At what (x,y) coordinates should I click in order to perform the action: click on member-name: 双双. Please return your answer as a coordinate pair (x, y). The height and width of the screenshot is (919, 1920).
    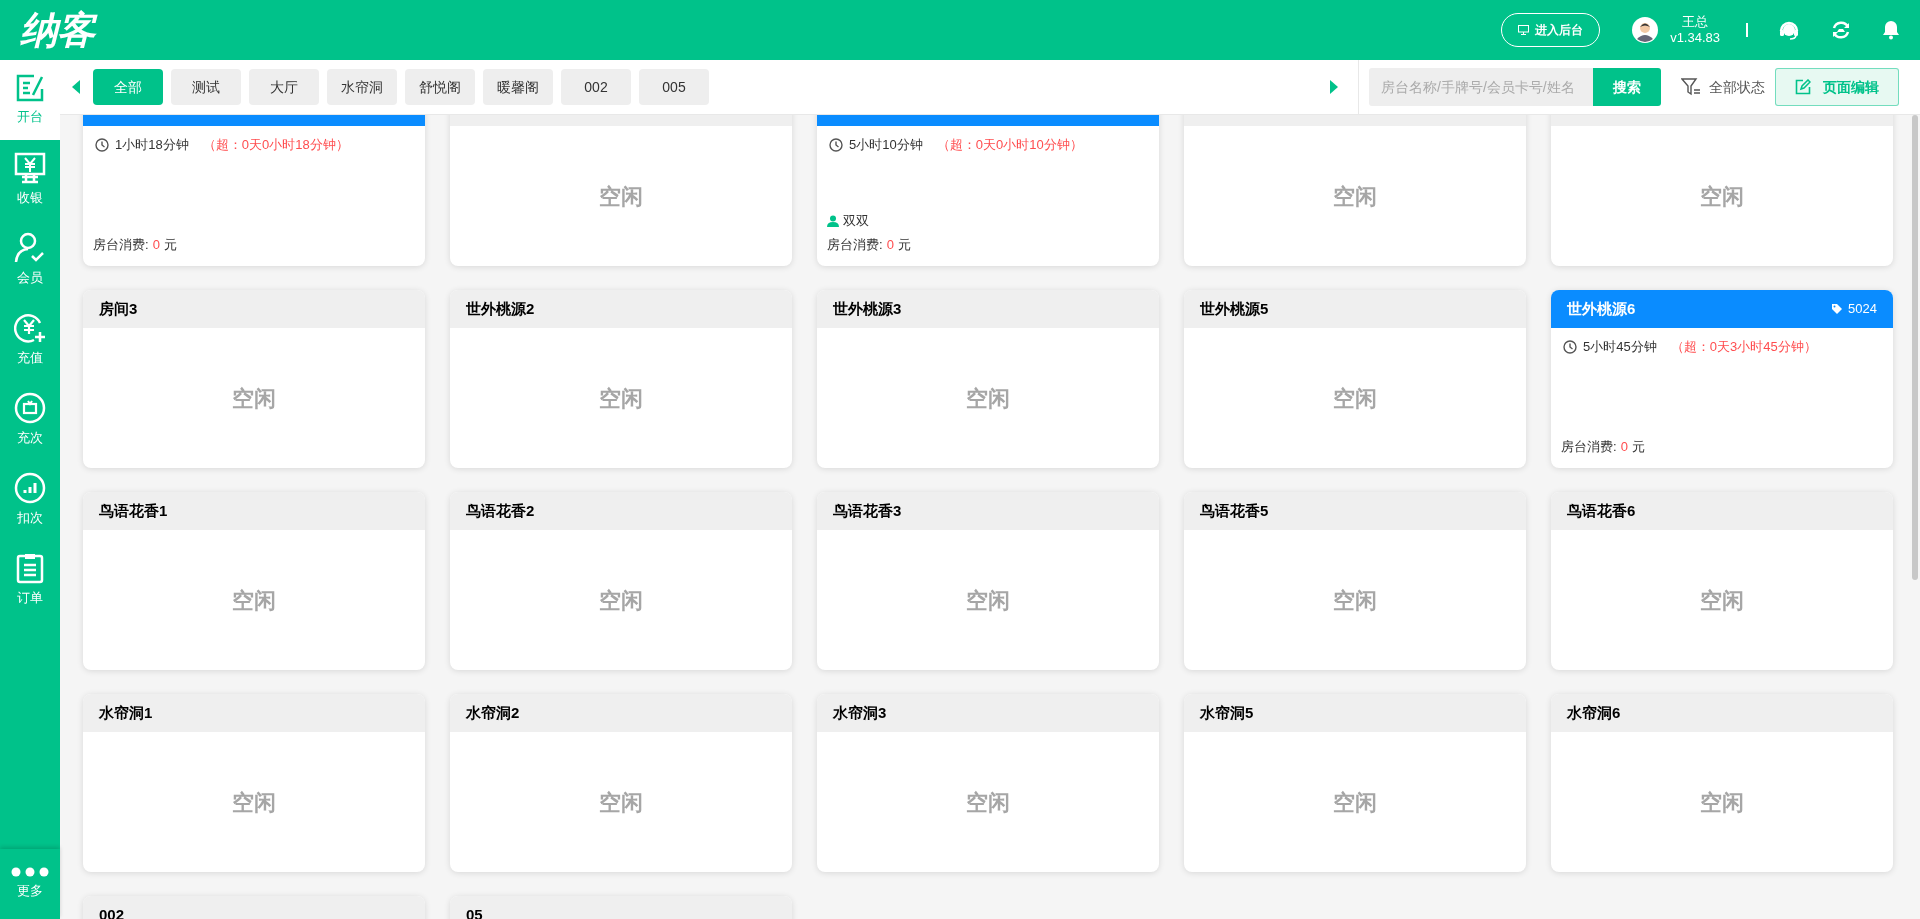
    Looking at the image, I should click on (856, 221).